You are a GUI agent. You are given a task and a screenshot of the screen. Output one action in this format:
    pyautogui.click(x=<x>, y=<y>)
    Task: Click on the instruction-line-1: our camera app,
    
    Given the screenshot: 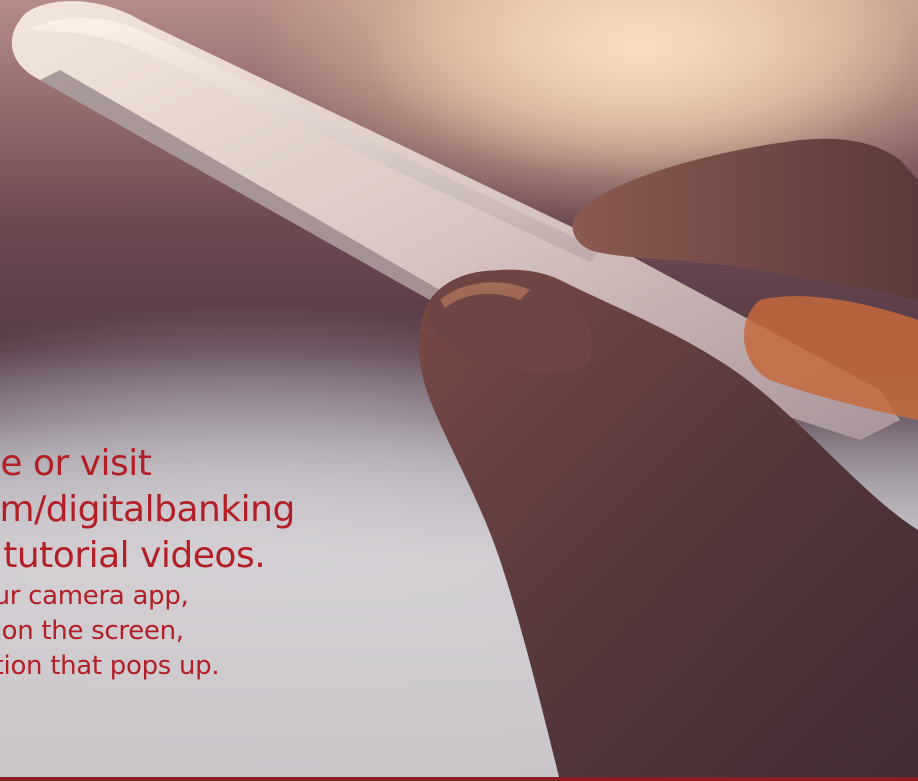 What is the action you would take?
    pyautogui.click(x=94, y=596)
    